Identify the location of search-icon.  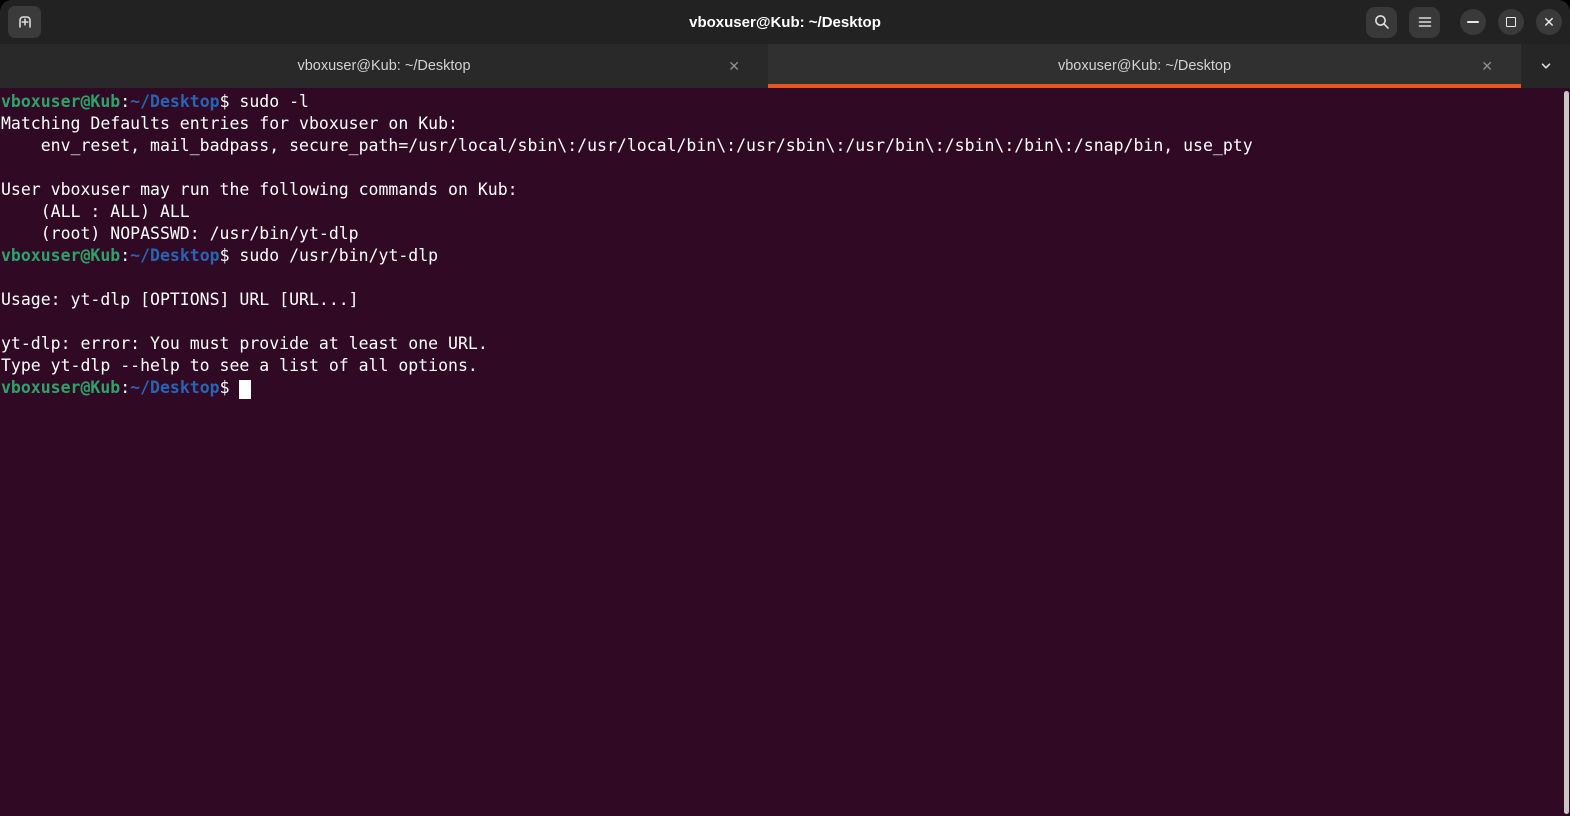
(1381, 22).